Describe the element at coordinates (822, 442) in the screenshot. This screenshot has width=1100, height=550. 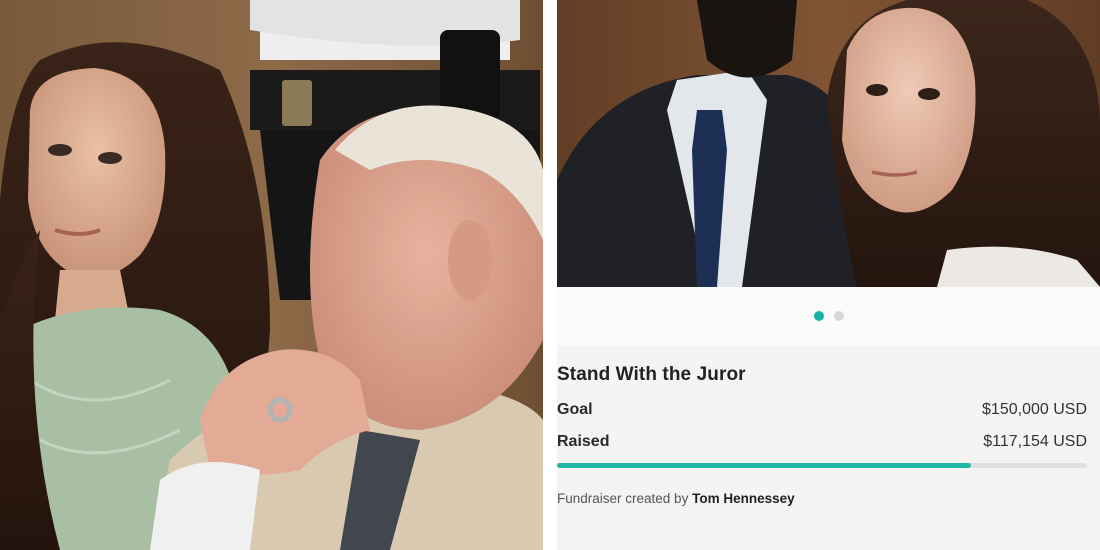
I see `raised-row: Raised $117,154 USD` at that location.